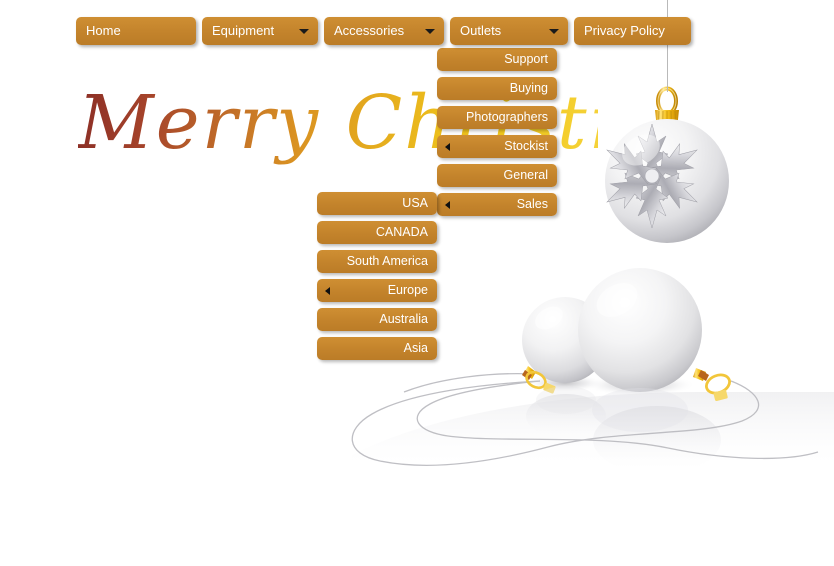 This screenshot has width=834, height=566. Describe the element at coordinates (481, 30) in the screenshot. I see `nav-outlets-label: Outlets` at that location.